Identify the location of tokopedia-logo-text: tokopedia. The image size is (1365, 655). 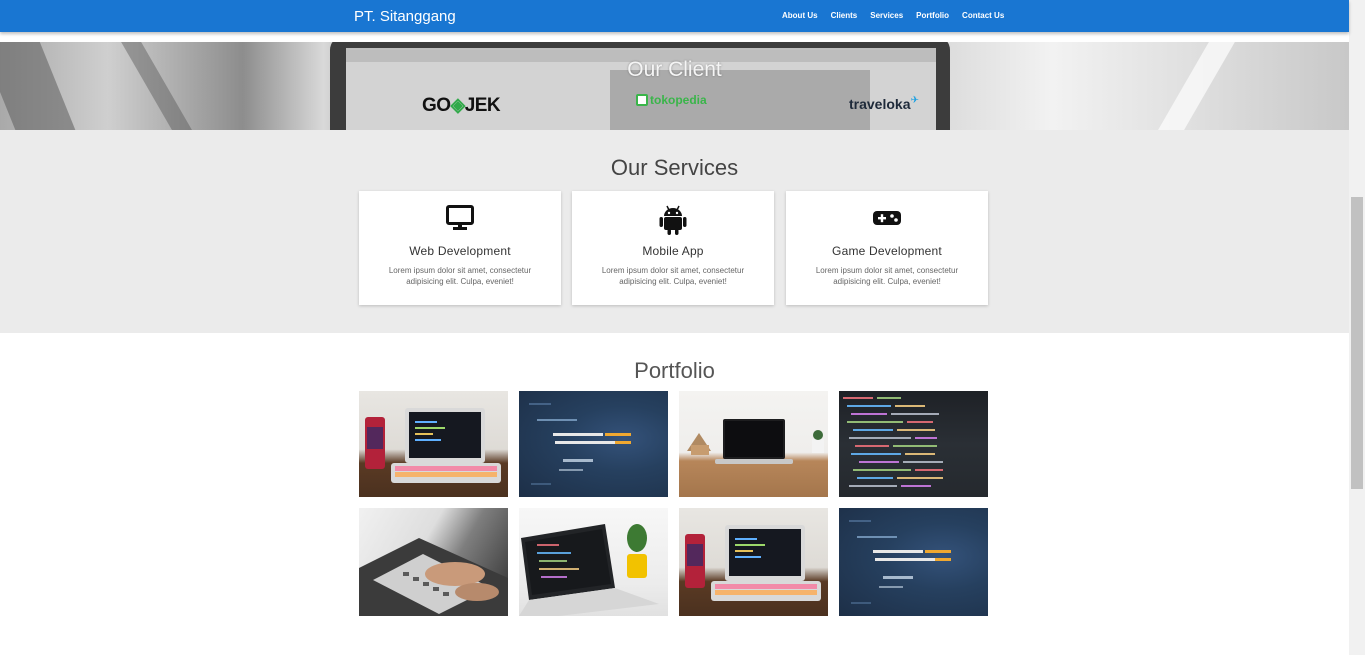
(678, 100).